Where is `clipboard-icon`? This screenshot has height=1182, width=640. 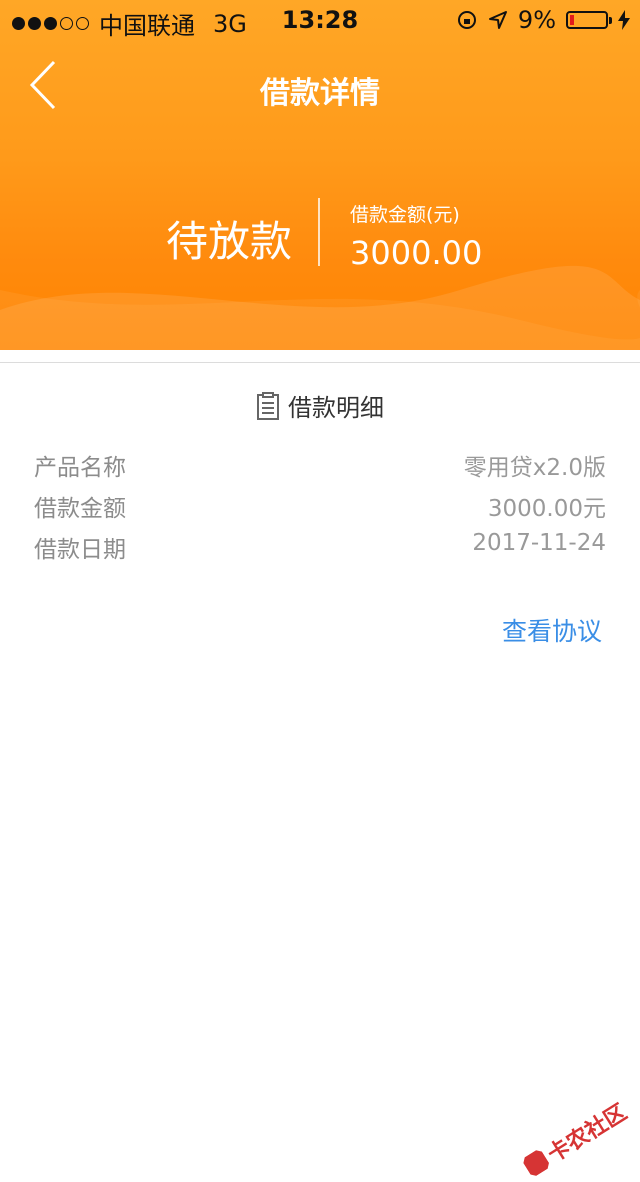
clipboard-icon is located at coordinates (268, 405).